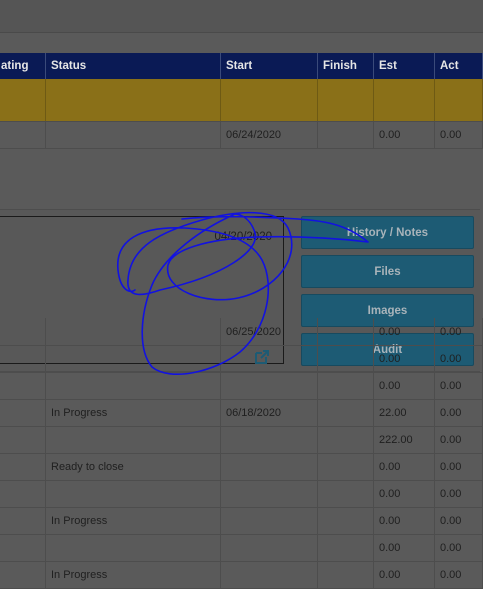  What do you see at coordinates (269, 134) in the screenshot?
I see `table-cell-start: 06/24/2020` at bounding box center [269, 134].